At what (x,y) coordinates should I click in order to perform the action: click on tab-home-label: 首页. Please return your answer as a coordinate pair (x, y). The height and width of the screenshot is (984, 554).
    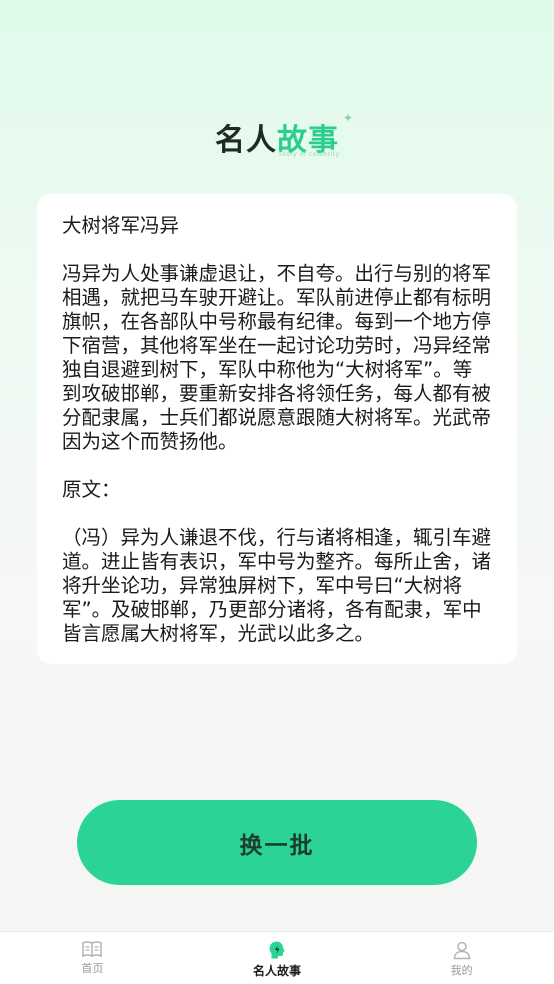
    Looking at the image, I should click on (92, 968).